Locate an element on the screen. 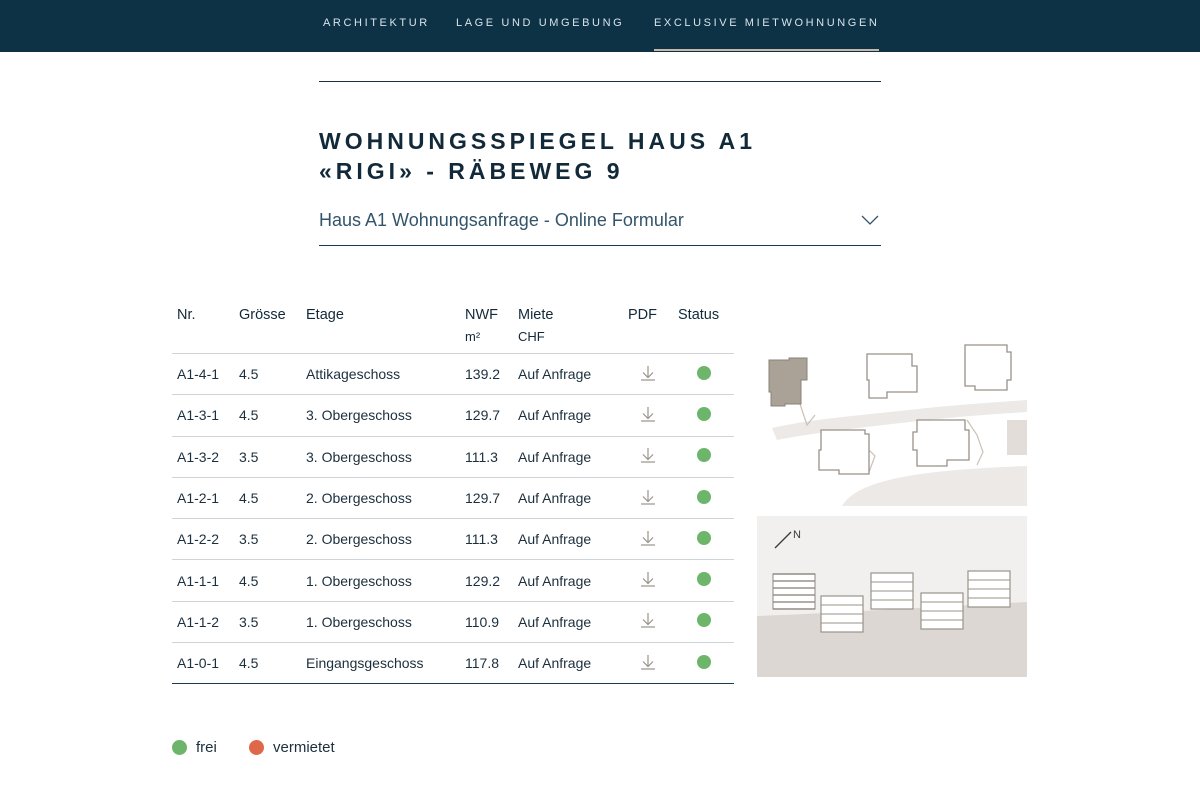 This screenshot has width=1200, height=795. table-row: A1-3-2 3.5 3. Obergeschoss 111.3 Auf Anfrage is located at coordinates (453, 456).